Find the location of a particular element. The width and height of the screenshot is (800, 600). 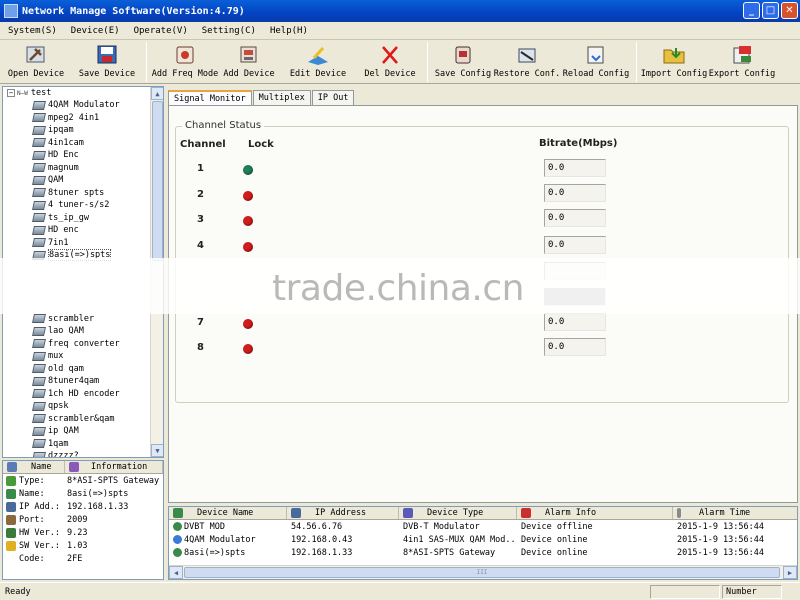

table-cell-text: DVBT MOD is located at coordinates (204, 526).